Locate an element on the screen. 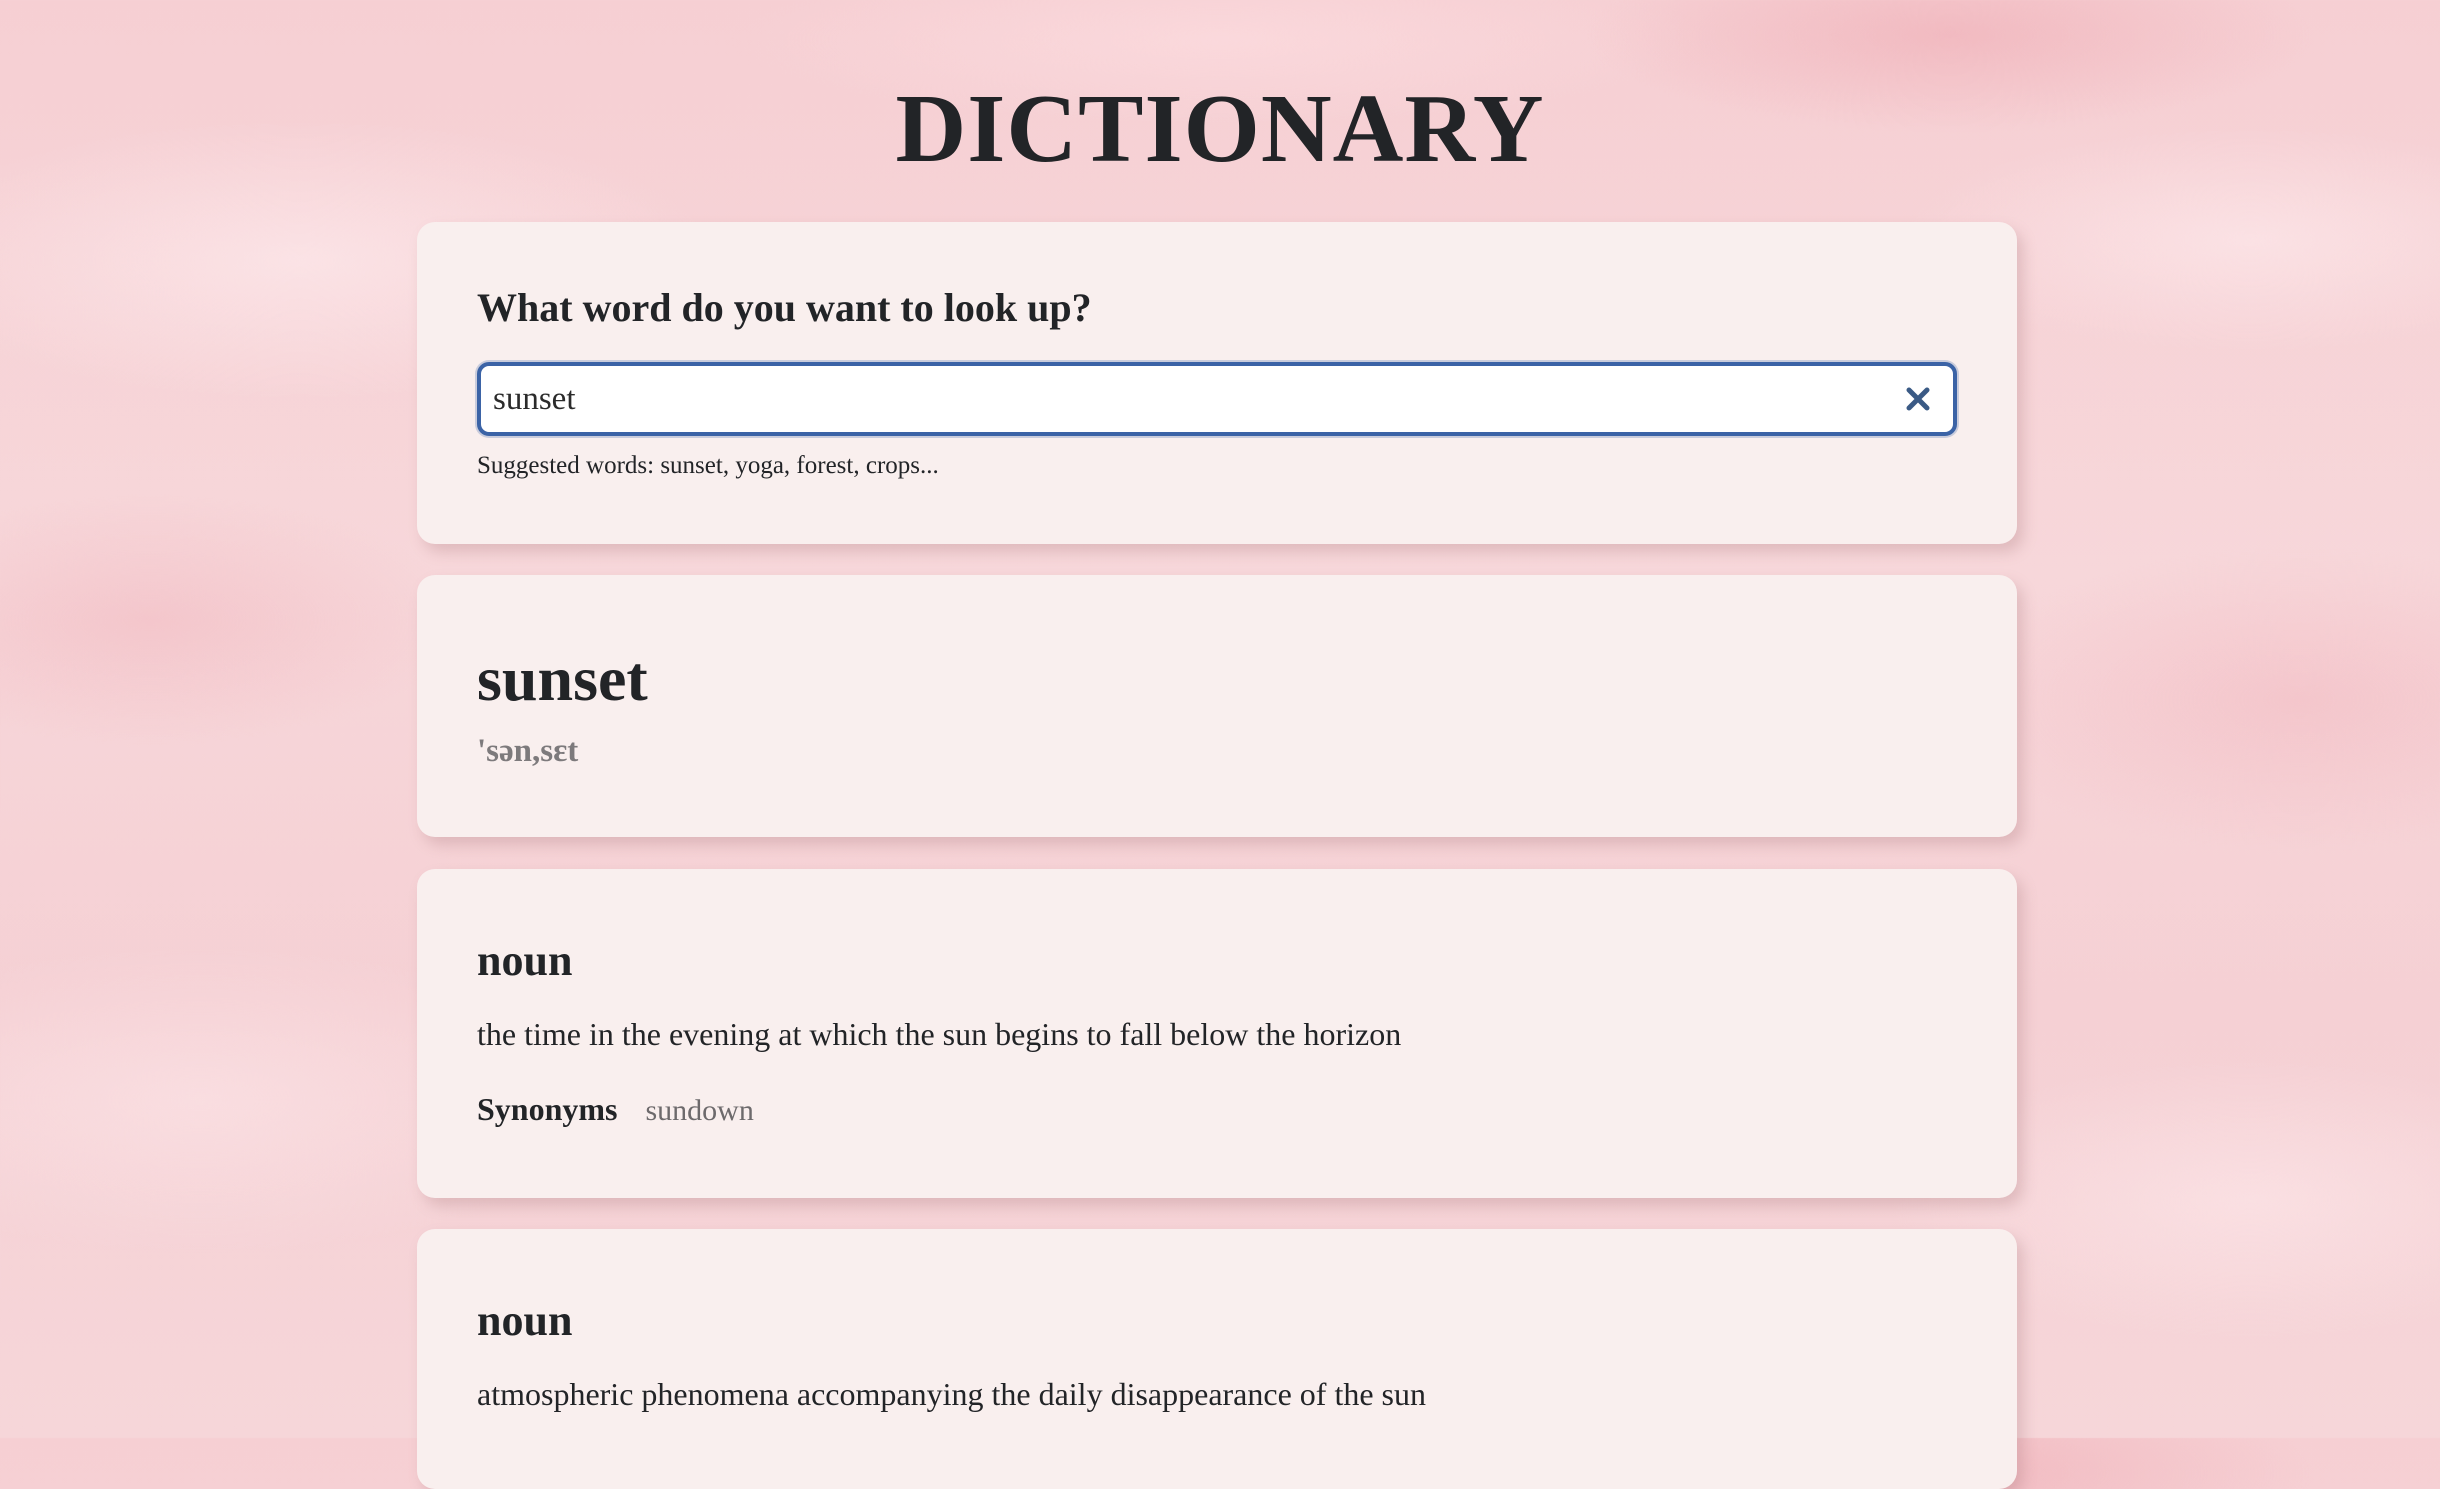 This screenshot has width=2440, height=1489. search-heading: What word do you want to look up? is located at coordinates (784, 307).